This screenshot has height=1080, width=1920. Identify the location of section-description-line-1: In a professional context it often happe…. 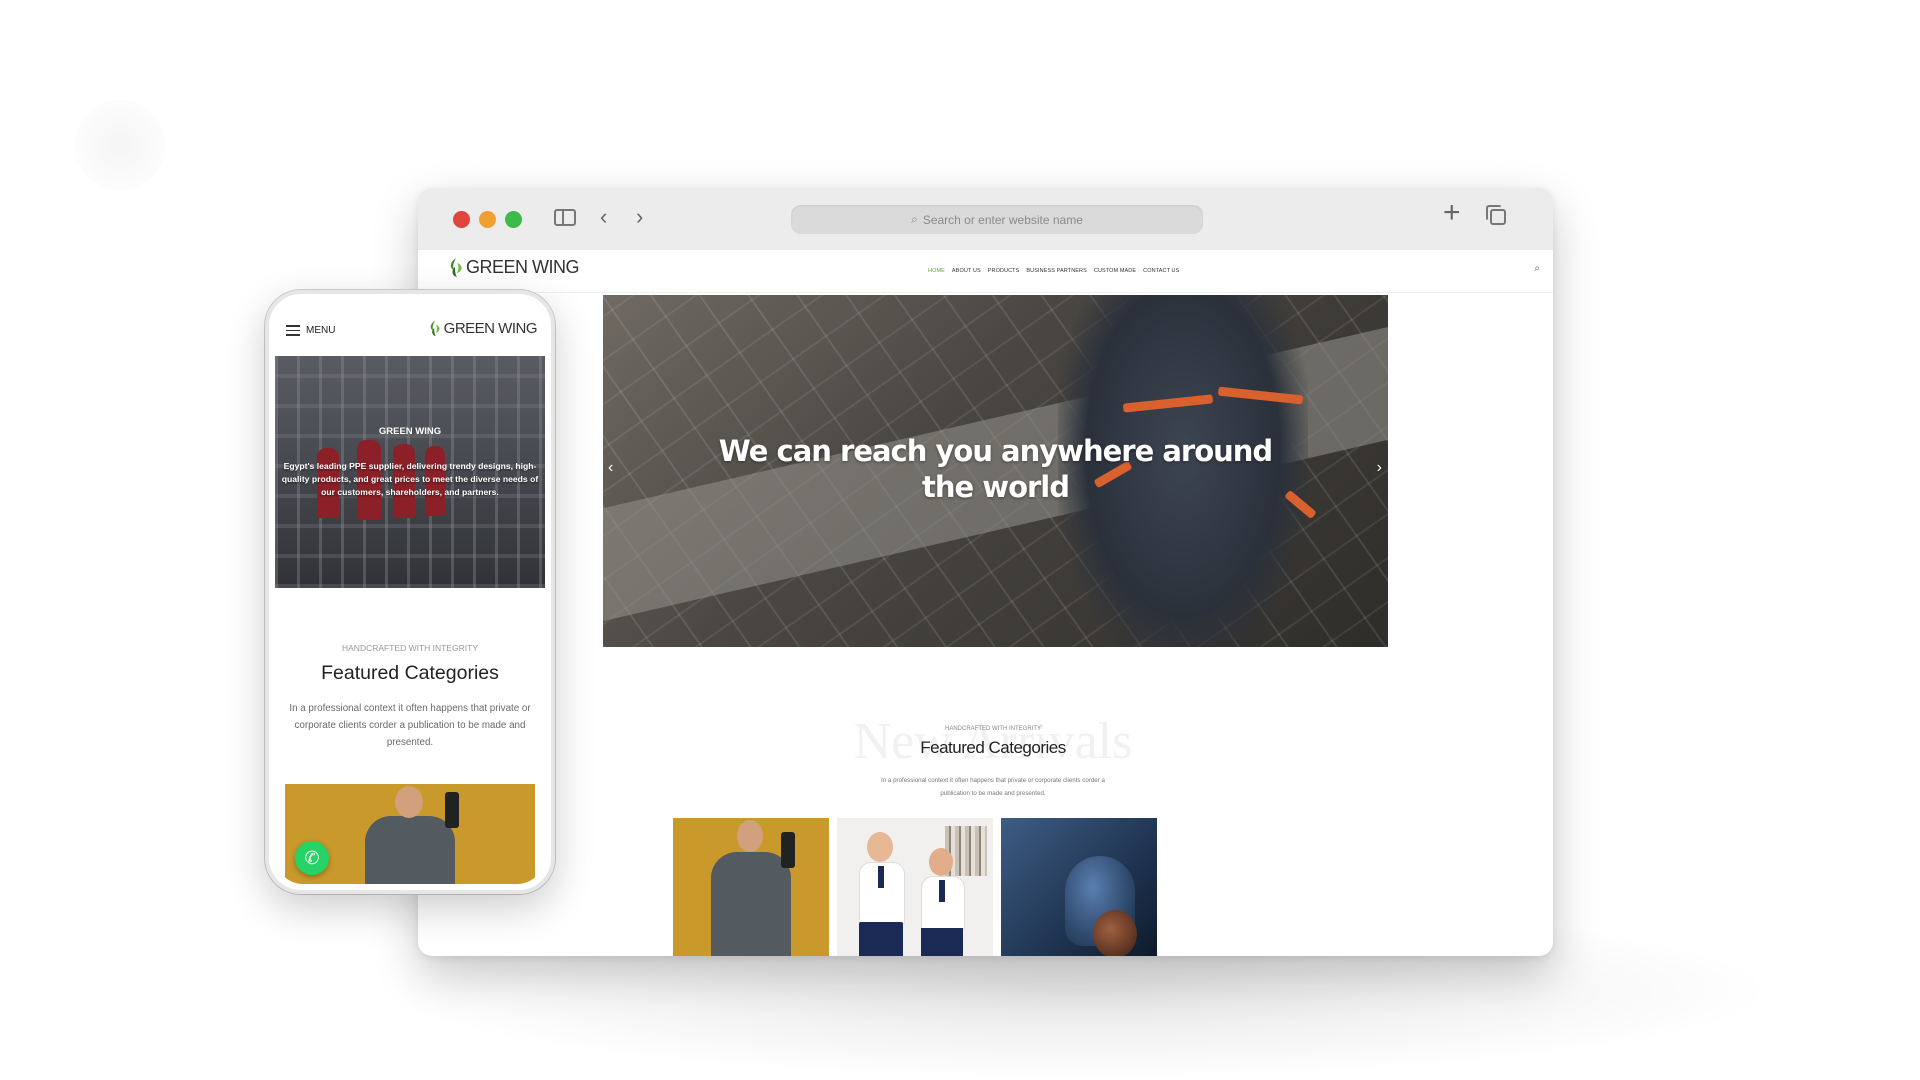
(993, 780).